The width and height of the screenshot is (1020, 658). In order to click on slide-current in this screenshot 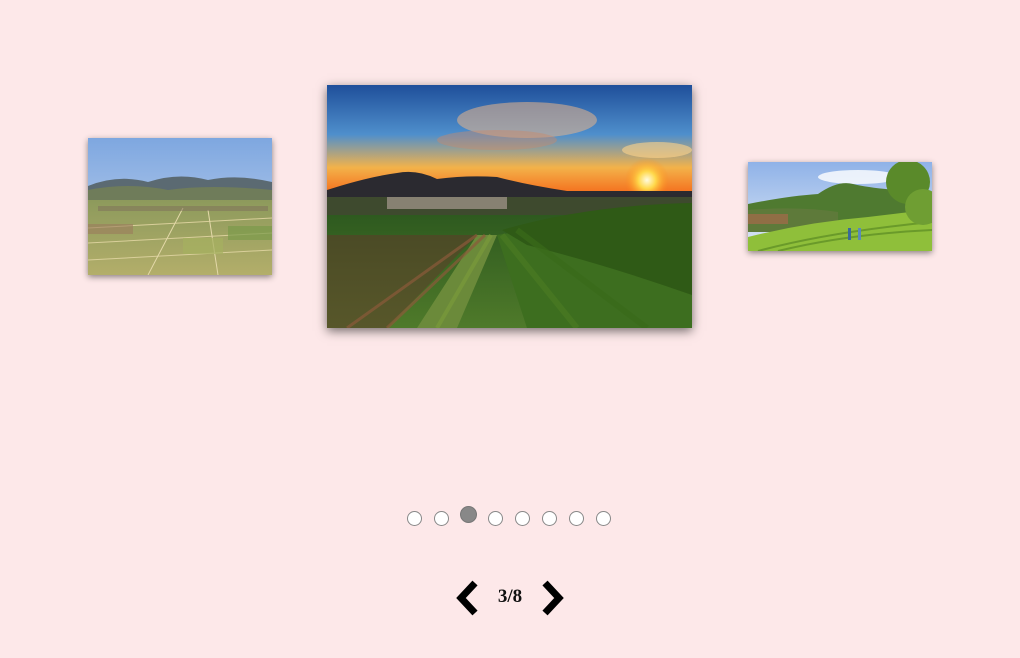, I will do `click(509, 206)`.